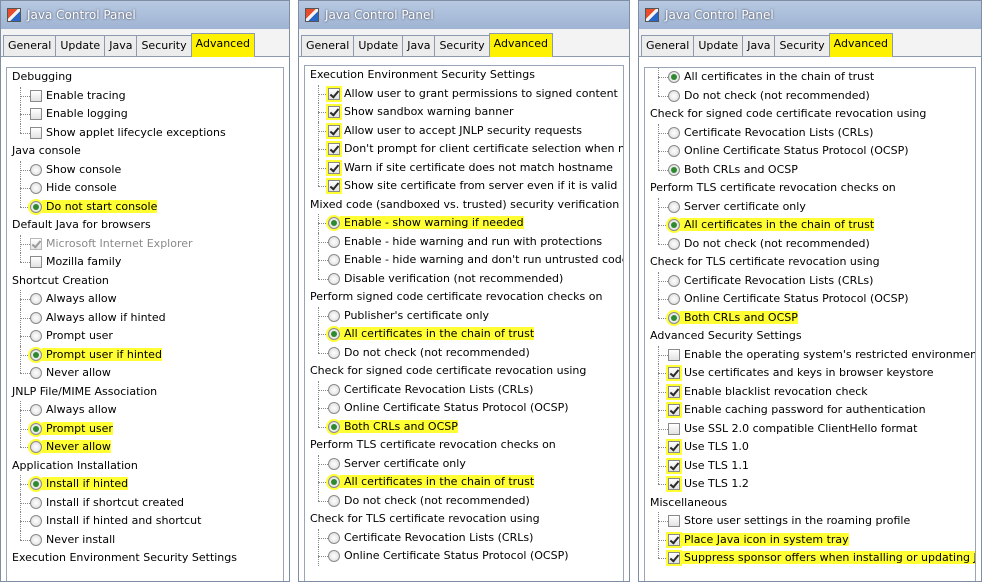 The width and height of the screenshot is (982, 582). Describe the element at coordinates (811, 391) in the screenshot. I see `checkbox-option: Enable blacklist revocation check` at that location.